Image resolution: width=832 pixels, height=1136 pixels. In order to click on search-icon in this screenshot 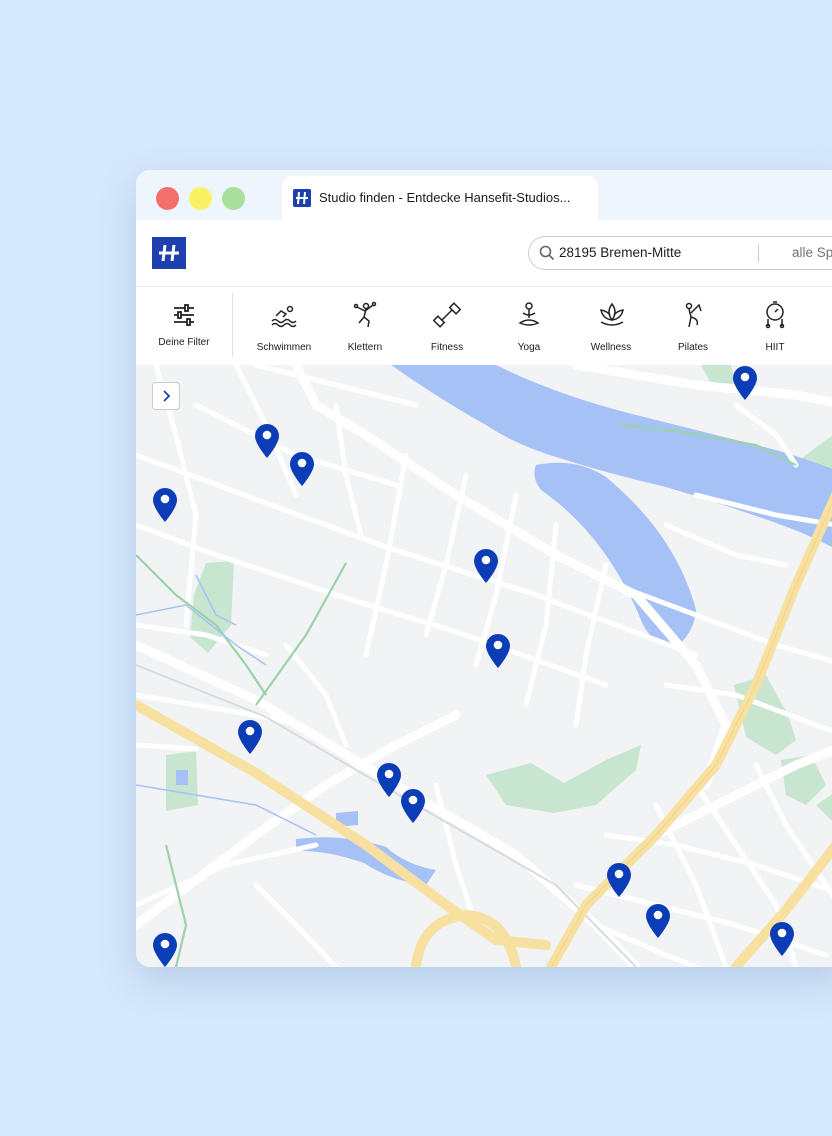, I will do `click(547, 253)`.